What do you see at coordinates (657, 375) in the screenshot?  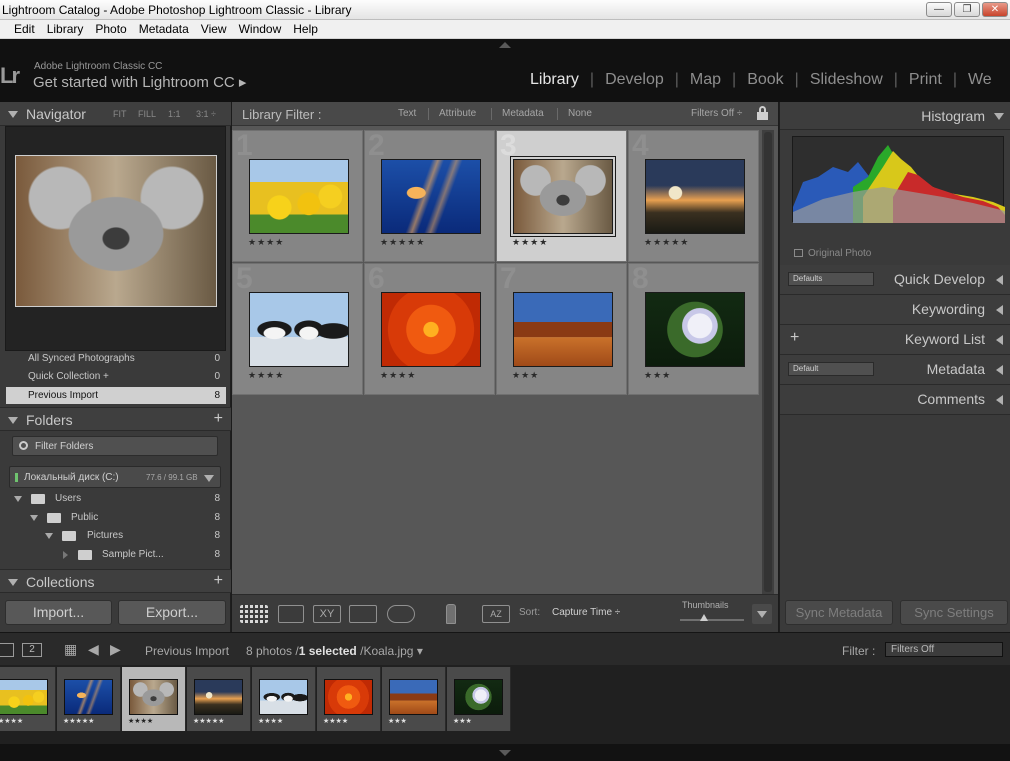 I see `star-rating: ★★★` at bounding box center [657, 375].